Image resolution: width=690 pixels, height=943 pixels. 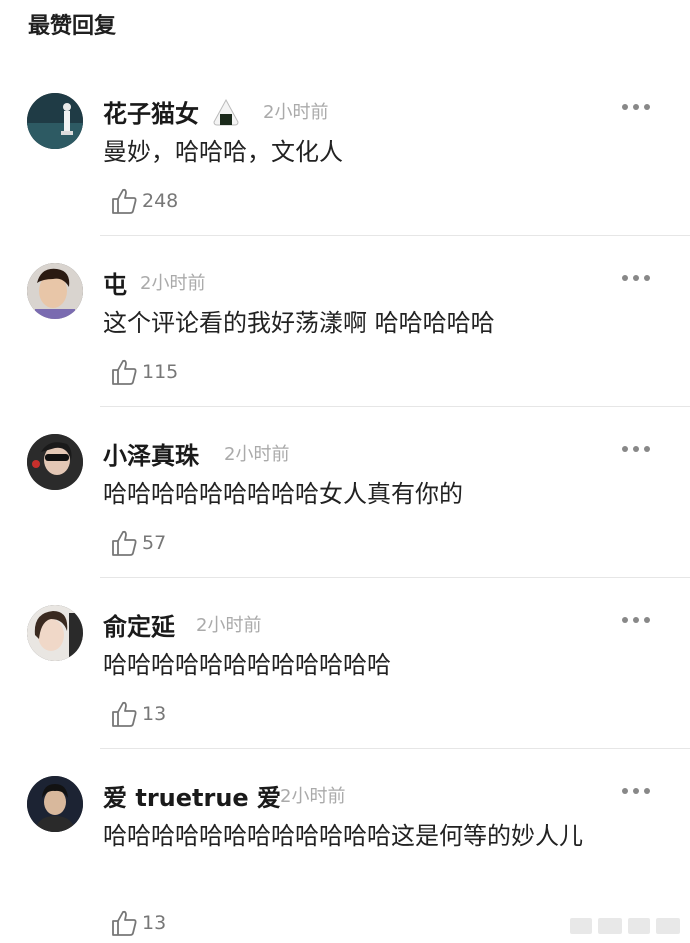 I want to click on watermark, so click(x=610, y=926).